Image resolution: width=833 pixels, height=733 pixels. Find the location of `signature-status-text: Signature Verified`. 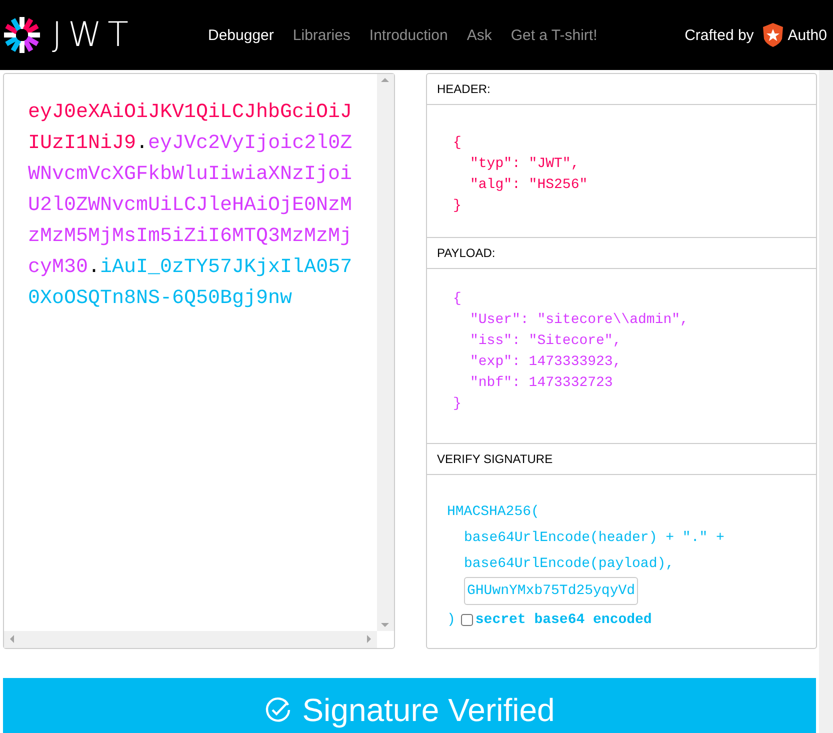

signature-status-text: Signature Verified is located at coordinates (428, 710).